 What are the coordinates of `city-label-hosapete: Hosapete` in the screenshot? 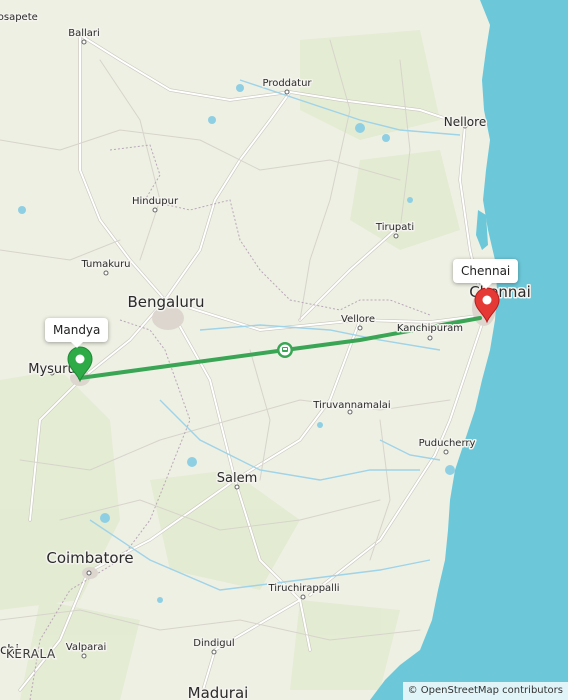 It's located at (19, 17).